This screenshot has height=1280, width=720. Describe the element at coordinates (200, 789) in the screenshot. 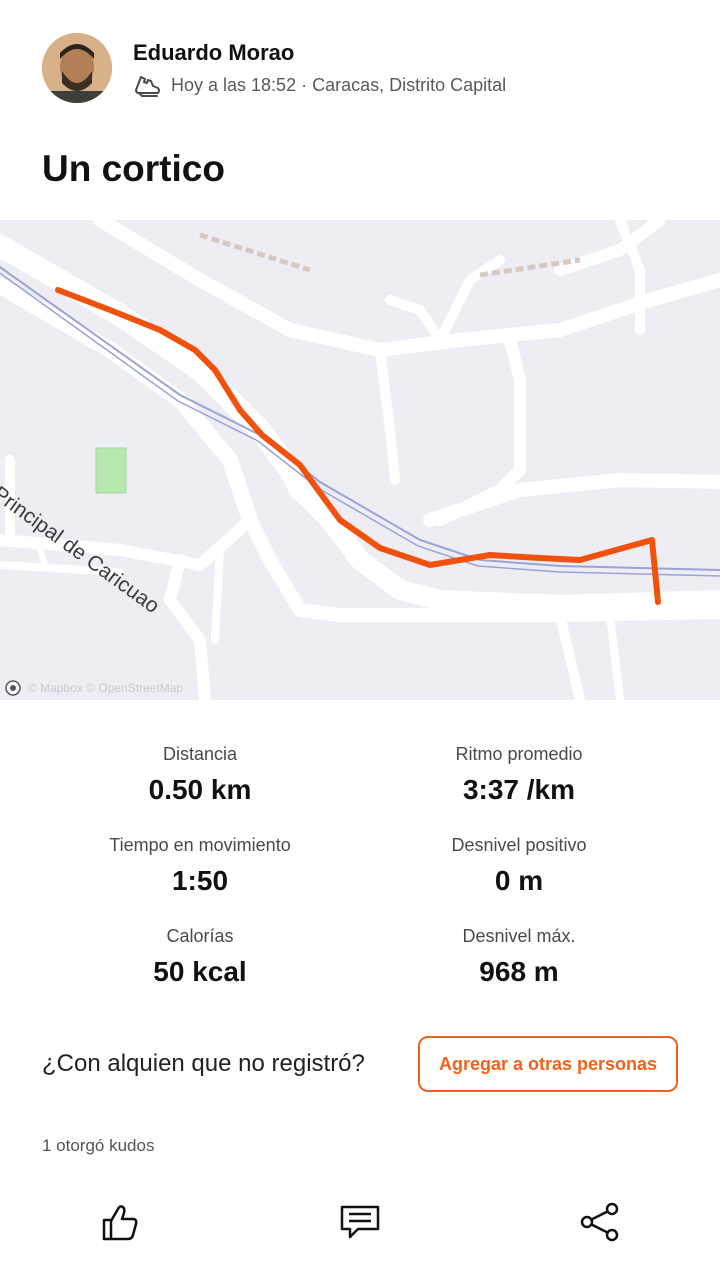

I see `stat-value: 0.50 km` at that location.